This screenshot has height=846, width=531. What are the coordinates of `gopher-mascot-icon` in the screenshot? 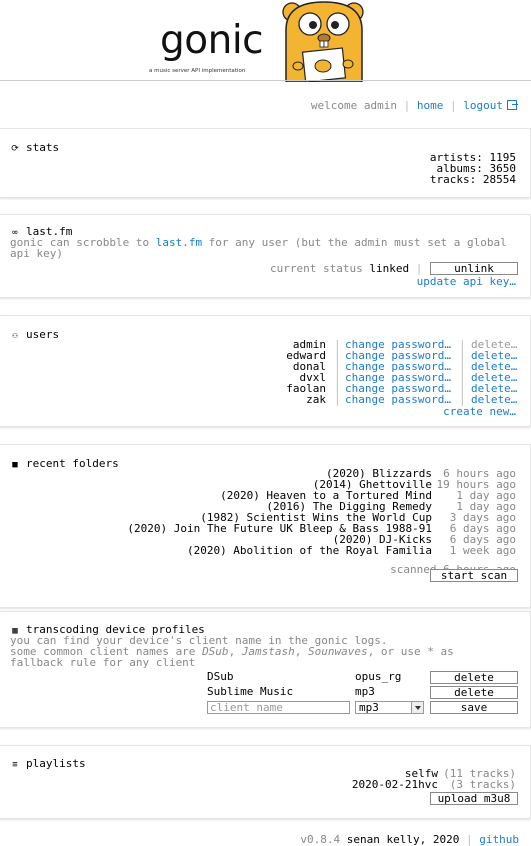 It's located at (323, 41).